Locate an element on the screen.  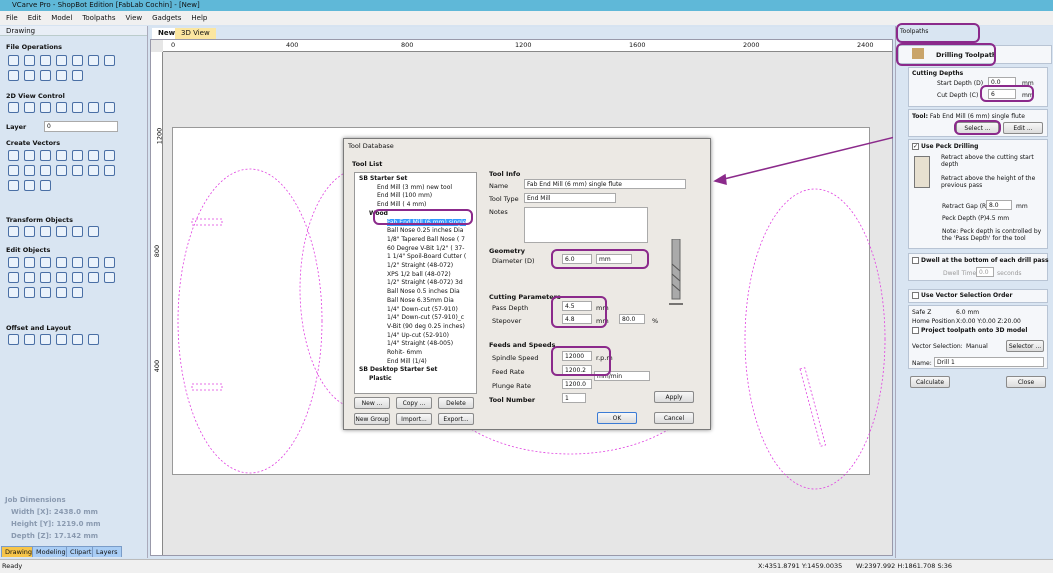
tree-item: 1/4" Up-cut (52-910) is located at coordinates (418, 335).